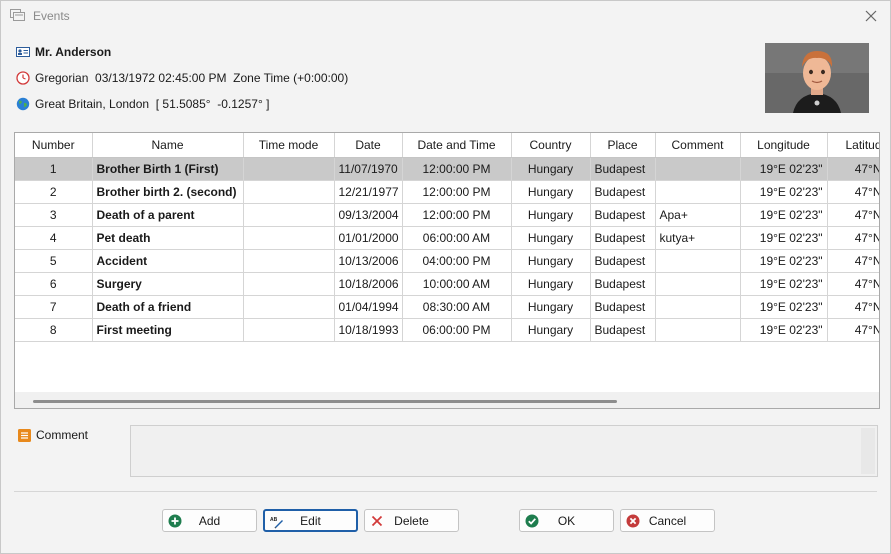 The width and height of the screenshot is (891, 554). I want to click on ok-button: OK, so click(566, 520).